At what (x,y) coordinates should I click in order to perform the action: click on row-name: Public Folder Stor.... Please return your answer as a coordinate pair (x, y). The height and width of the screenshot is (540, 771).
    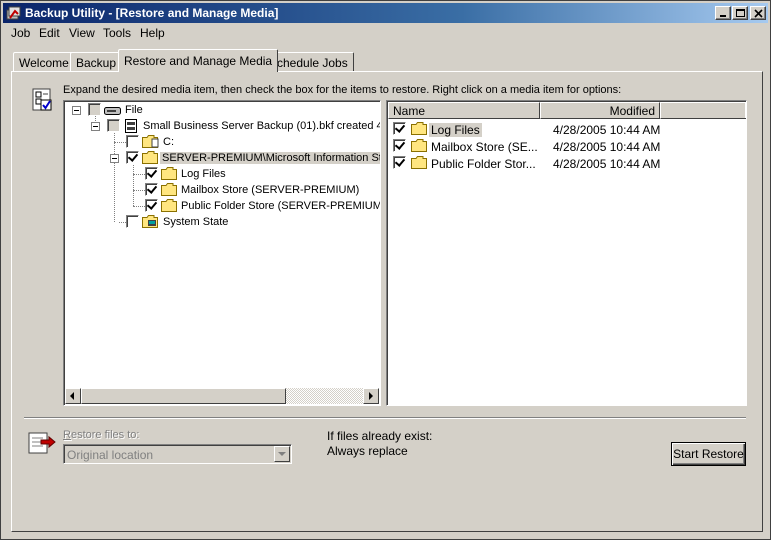
    Looking at the image, I should click on (483, 164).